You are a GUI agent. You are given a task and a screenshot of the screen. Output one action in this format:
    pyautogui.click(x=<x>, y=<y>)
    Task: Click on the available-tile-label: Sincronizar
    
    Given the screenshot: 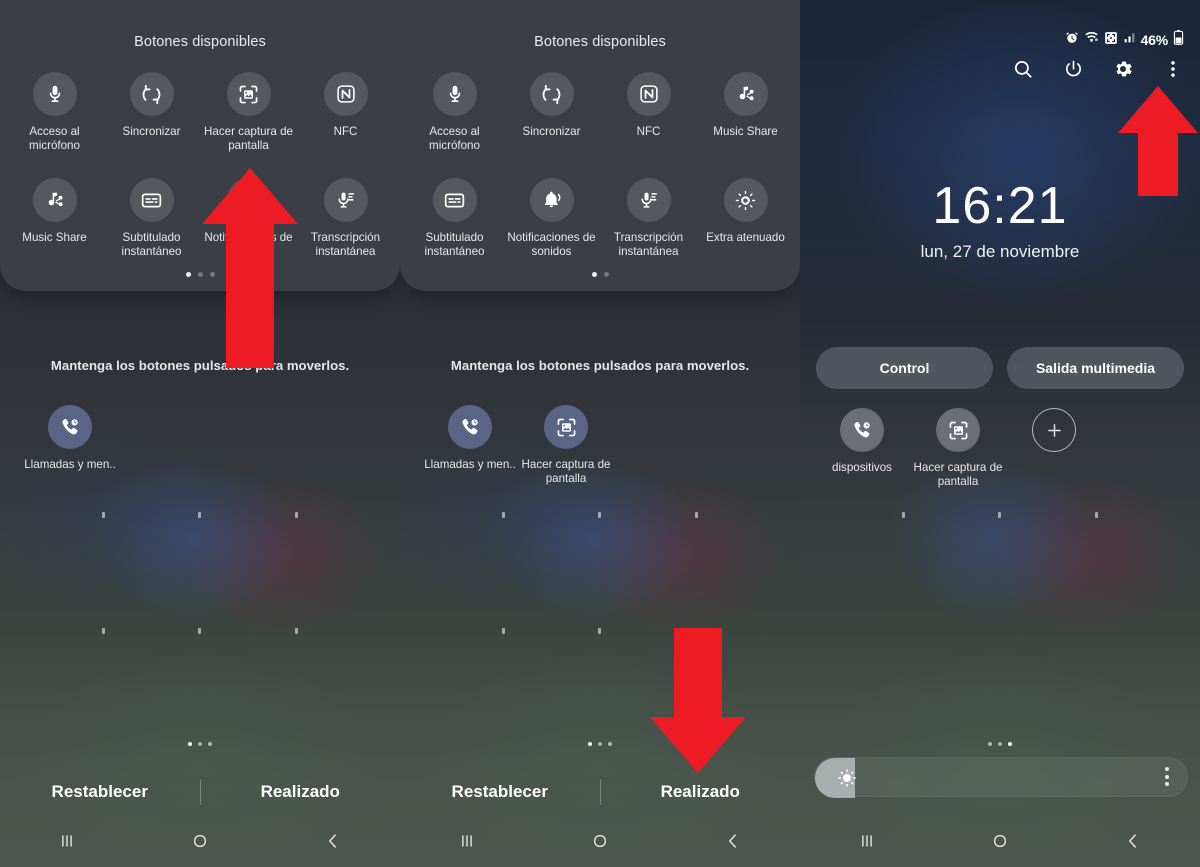 What is the action you would take?
    pyautogui.click(x=151, y=131)
    